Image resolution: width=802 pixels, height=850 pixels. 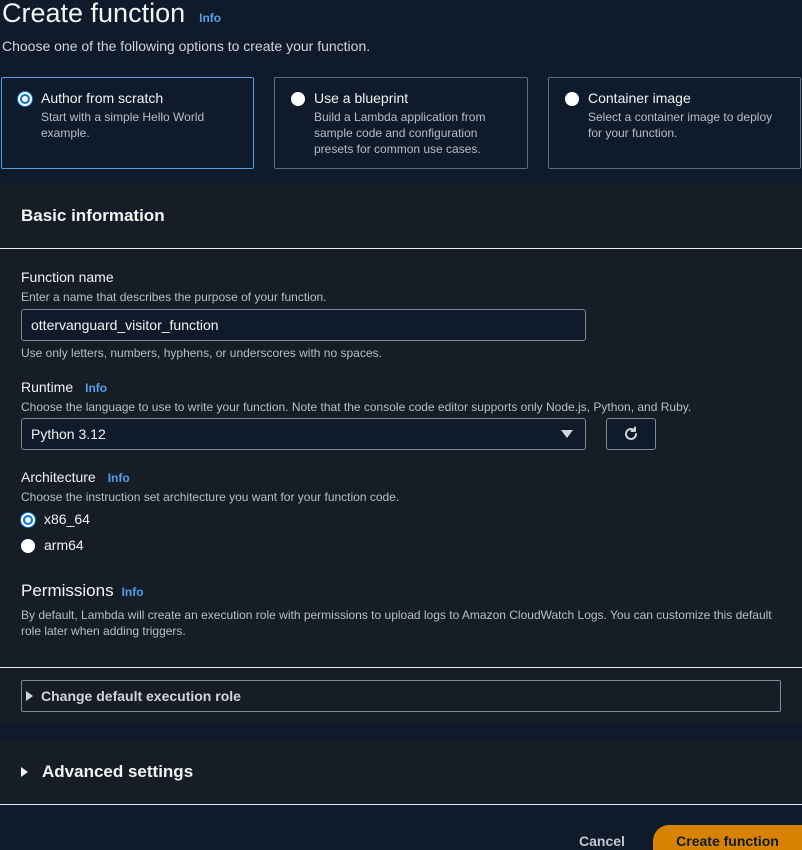 I want to click on advanced-settings-panel: Advanced settings, so click(x=401, y=773).